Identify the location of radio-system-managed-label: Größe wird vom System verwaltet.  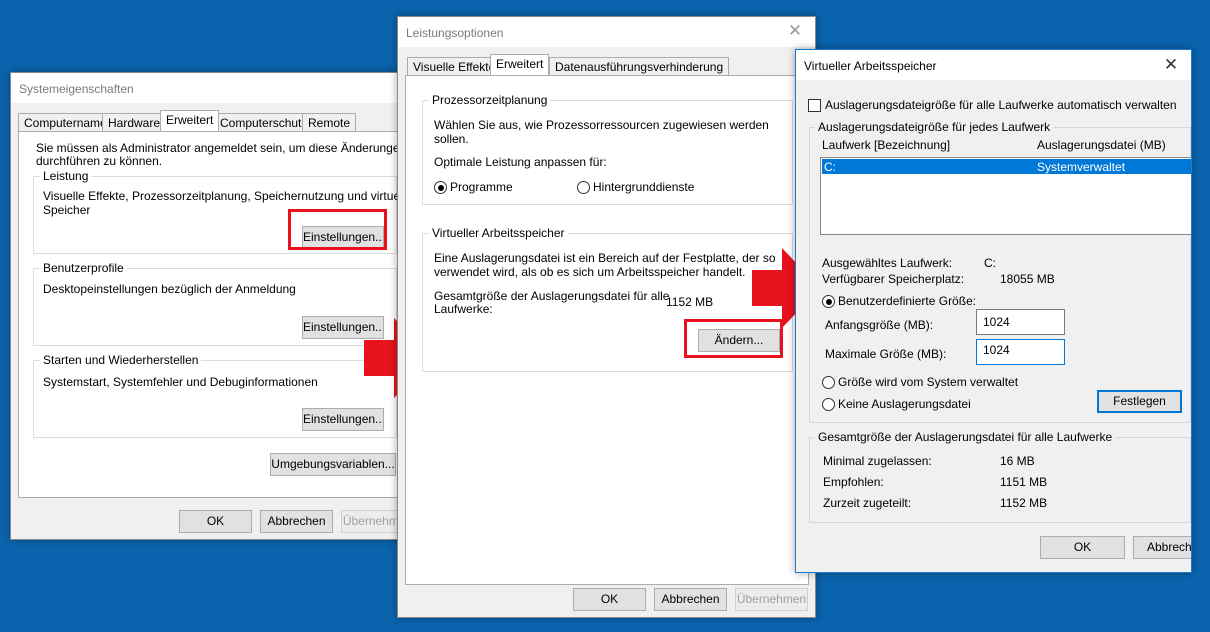
(928, 382).